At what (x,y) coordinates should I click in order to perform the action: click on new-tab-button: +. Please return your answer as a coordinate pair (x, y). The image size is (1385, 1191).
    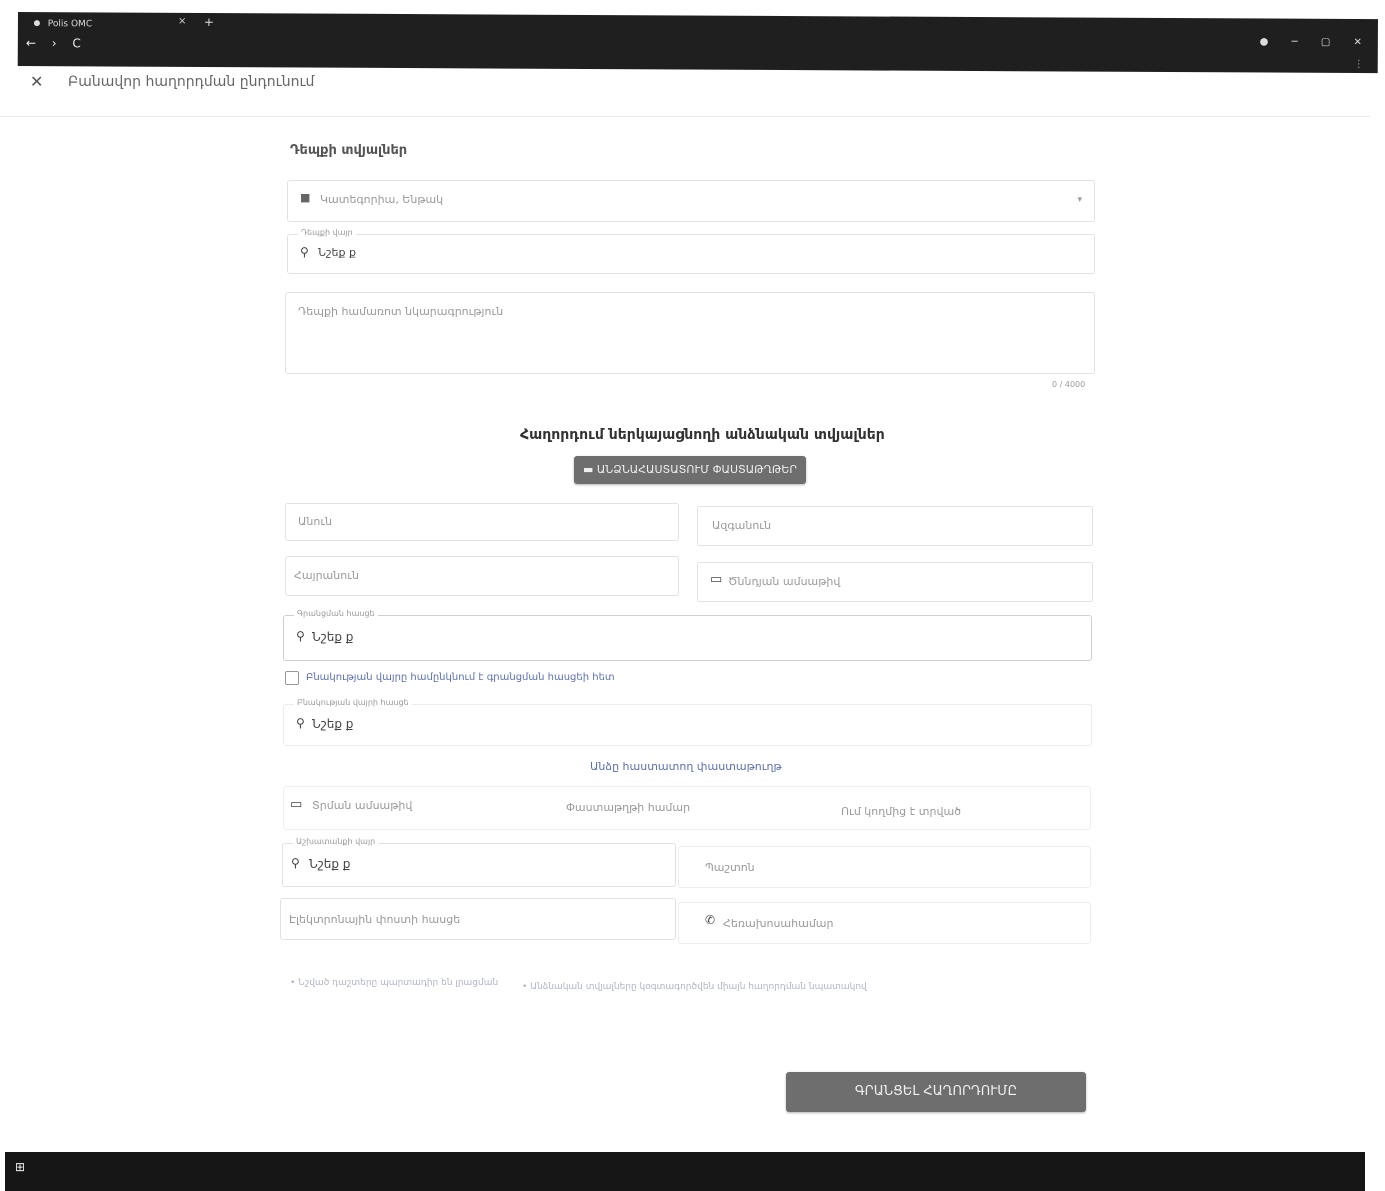
    Looking at the image, I should click on (209, 22).